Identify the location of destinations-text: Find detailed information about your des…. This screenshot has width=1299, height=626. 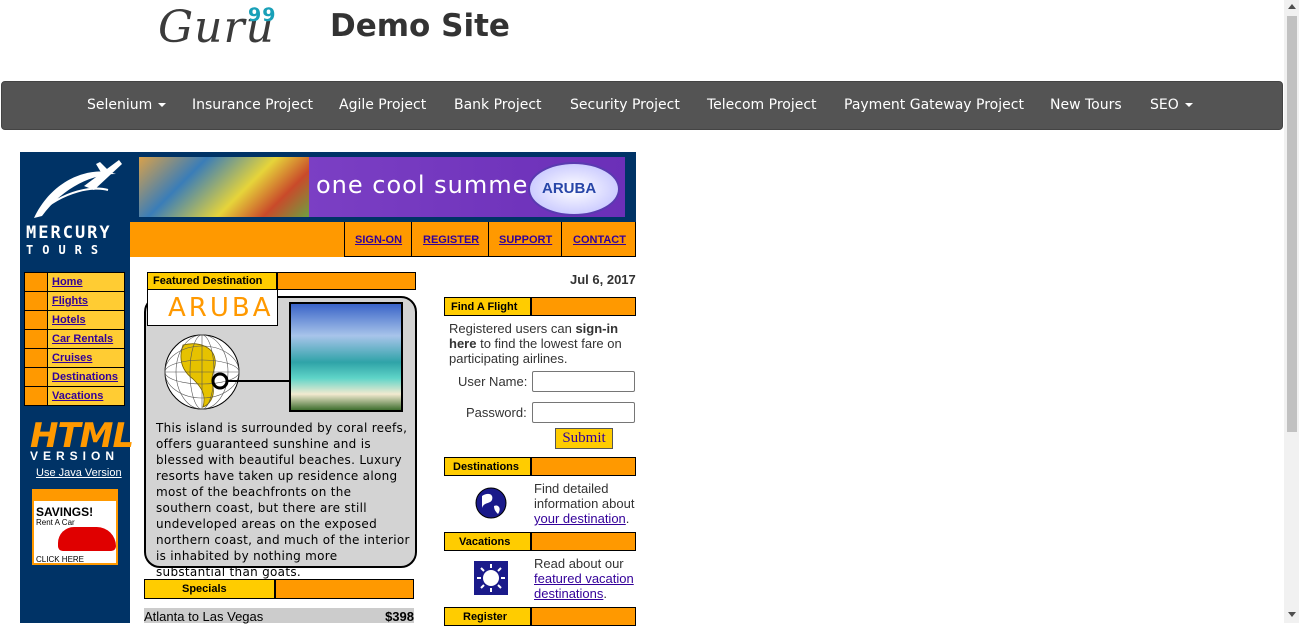
(585, 503).